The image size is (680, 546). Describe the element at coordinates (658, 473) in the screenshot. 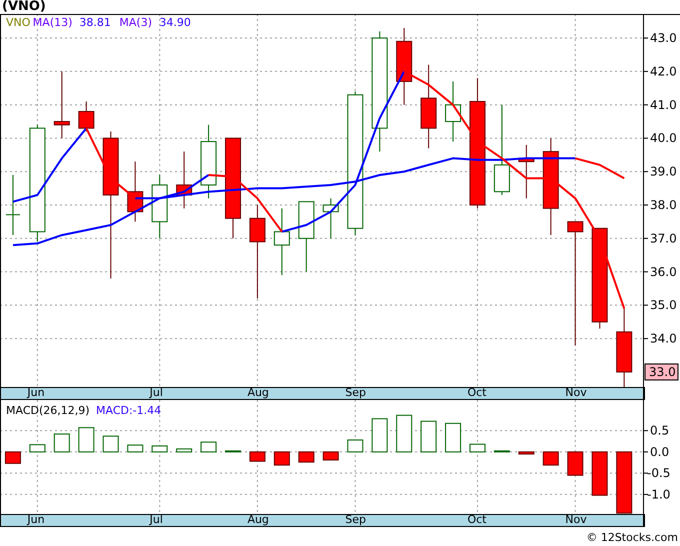

I see `axis-label: -0.5` at that location.